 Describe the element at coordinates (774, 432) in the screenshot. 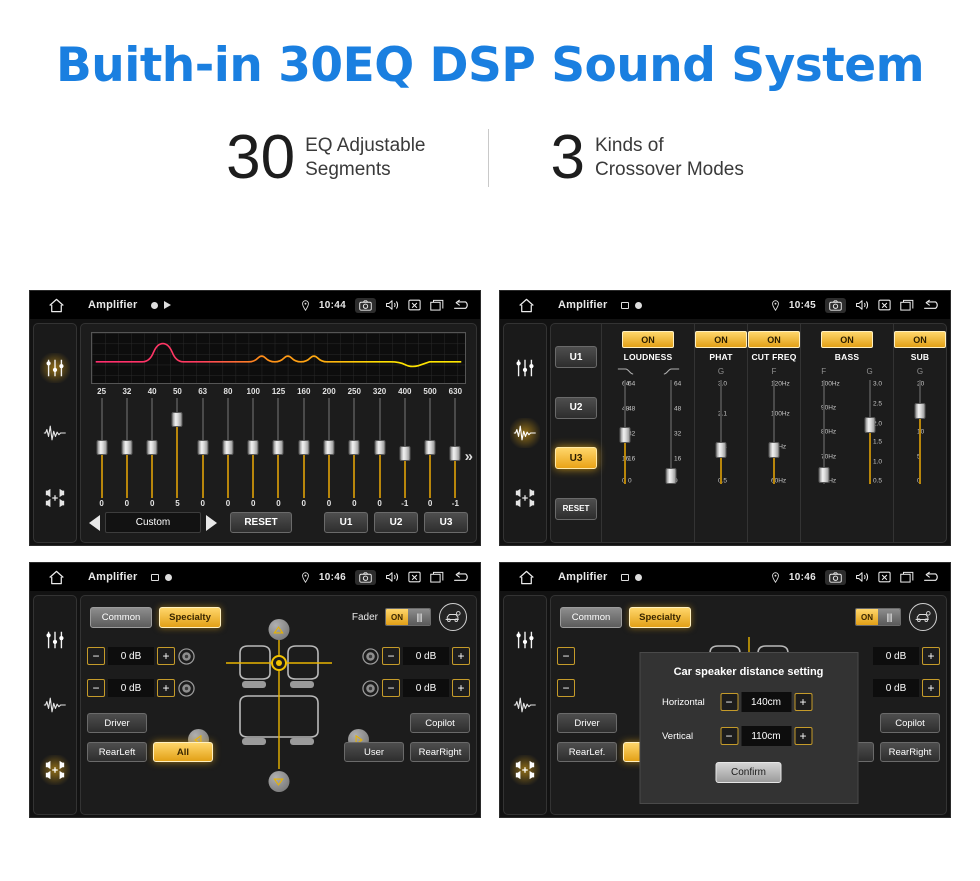

I see `cutfreq-slider: 120Hz 100Hz 80Hz 60Hz` at that location.